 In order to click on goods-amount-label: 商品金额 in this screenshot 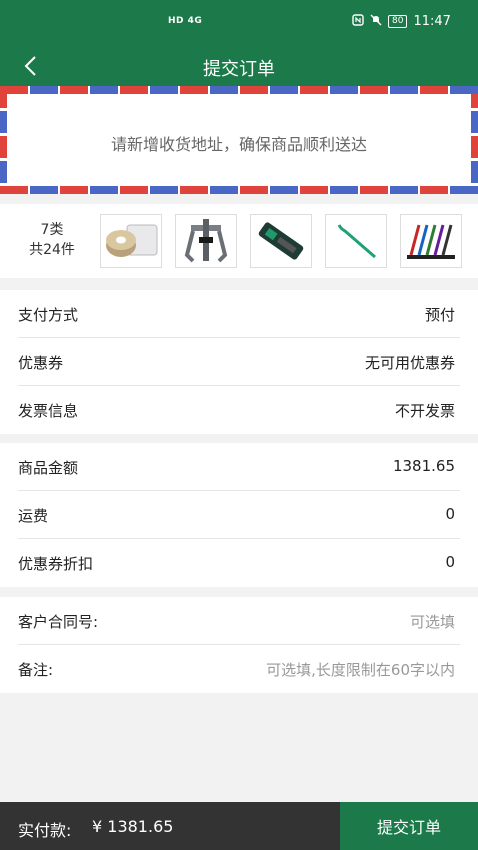, I will do `click(48, 468)`.